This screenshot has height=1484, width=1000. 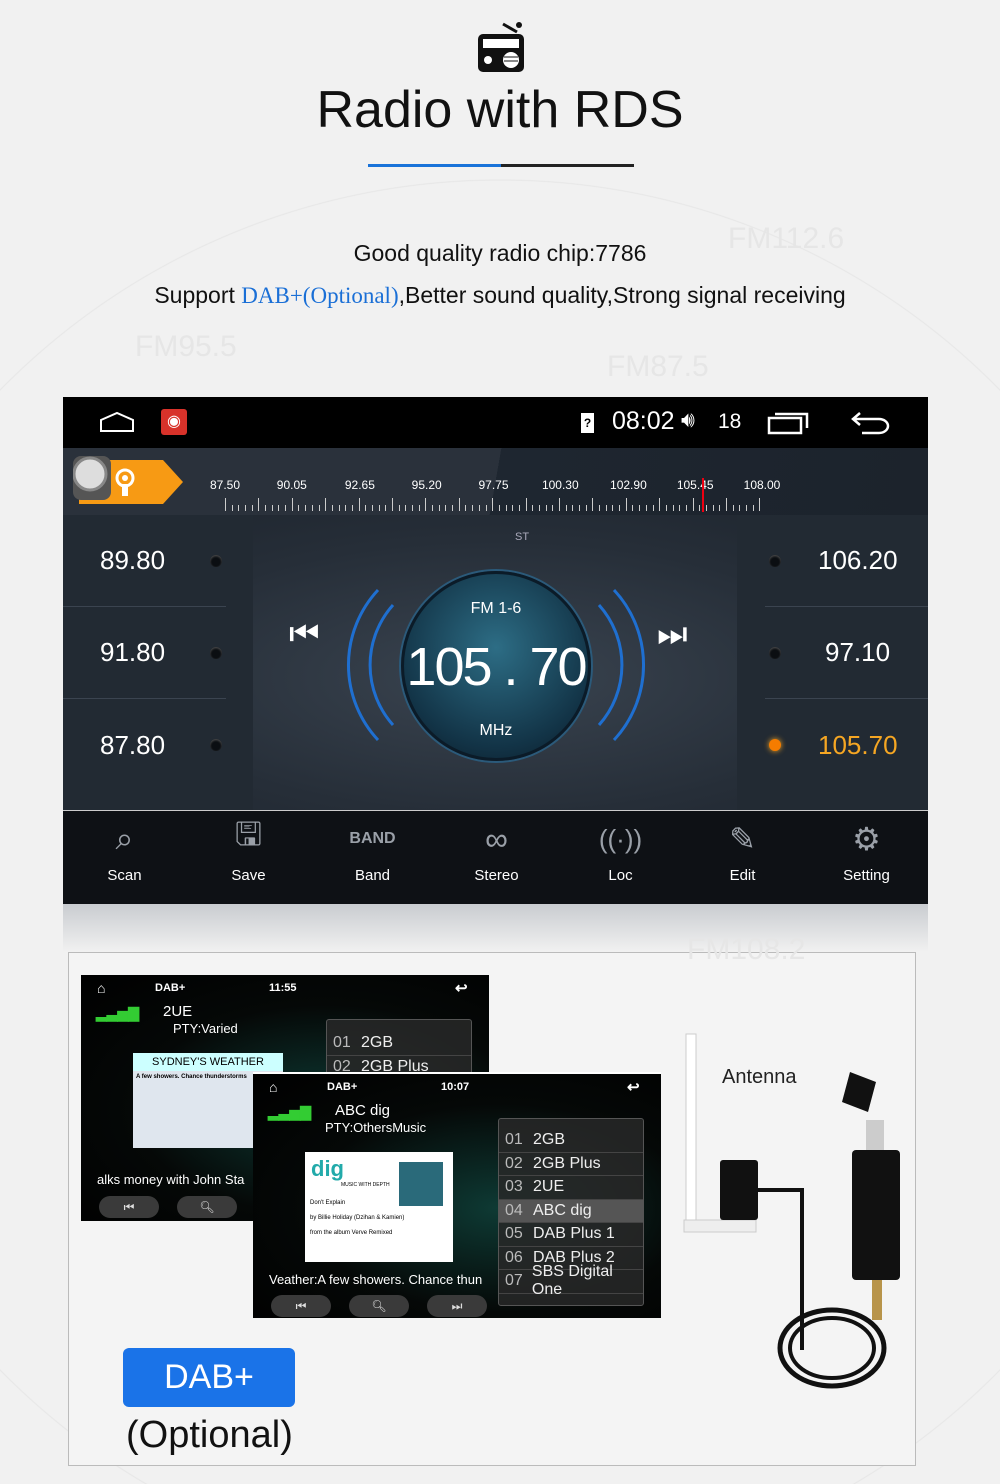 I want to click on tuning-needle, so click(x=702, y=495).